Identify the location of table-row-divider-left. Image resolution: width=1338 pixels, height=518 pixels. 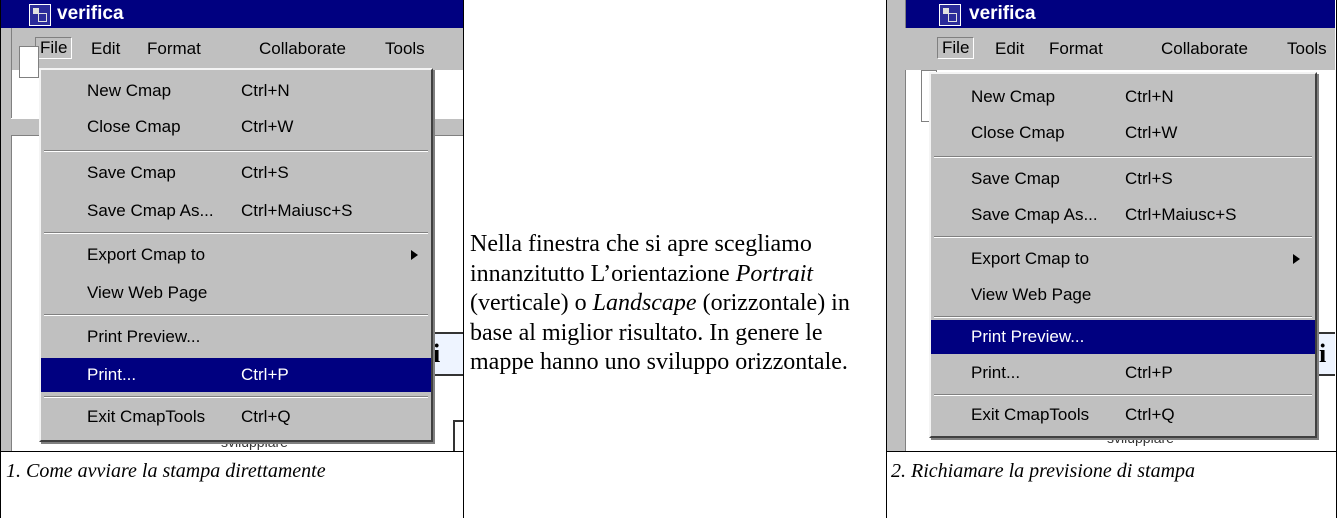
(231, 451).